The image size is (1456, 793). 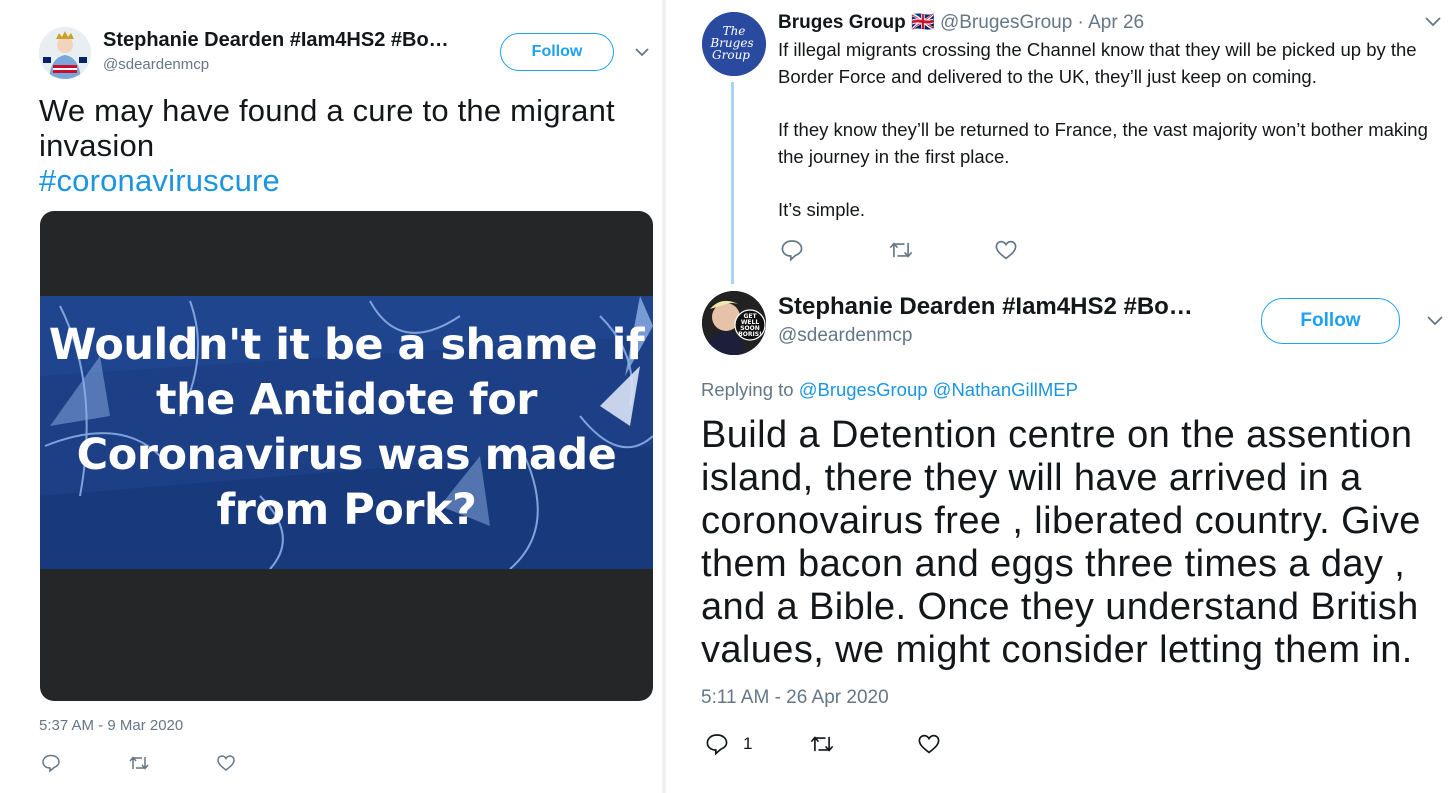 I want to click on reply-button: 1, so click(x=728, y=744).